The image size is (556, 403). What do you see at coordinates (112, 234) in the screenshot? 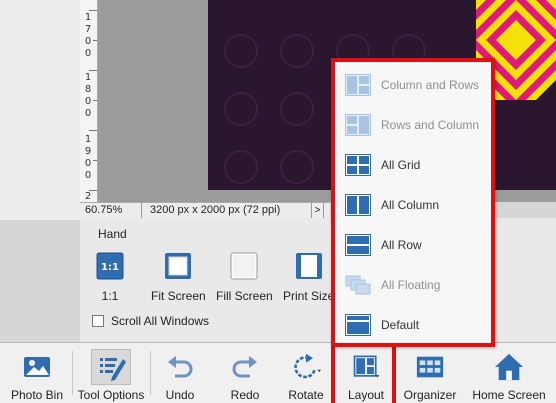
I see `tool-name-label: Hand` at bounding box center [112, 234].